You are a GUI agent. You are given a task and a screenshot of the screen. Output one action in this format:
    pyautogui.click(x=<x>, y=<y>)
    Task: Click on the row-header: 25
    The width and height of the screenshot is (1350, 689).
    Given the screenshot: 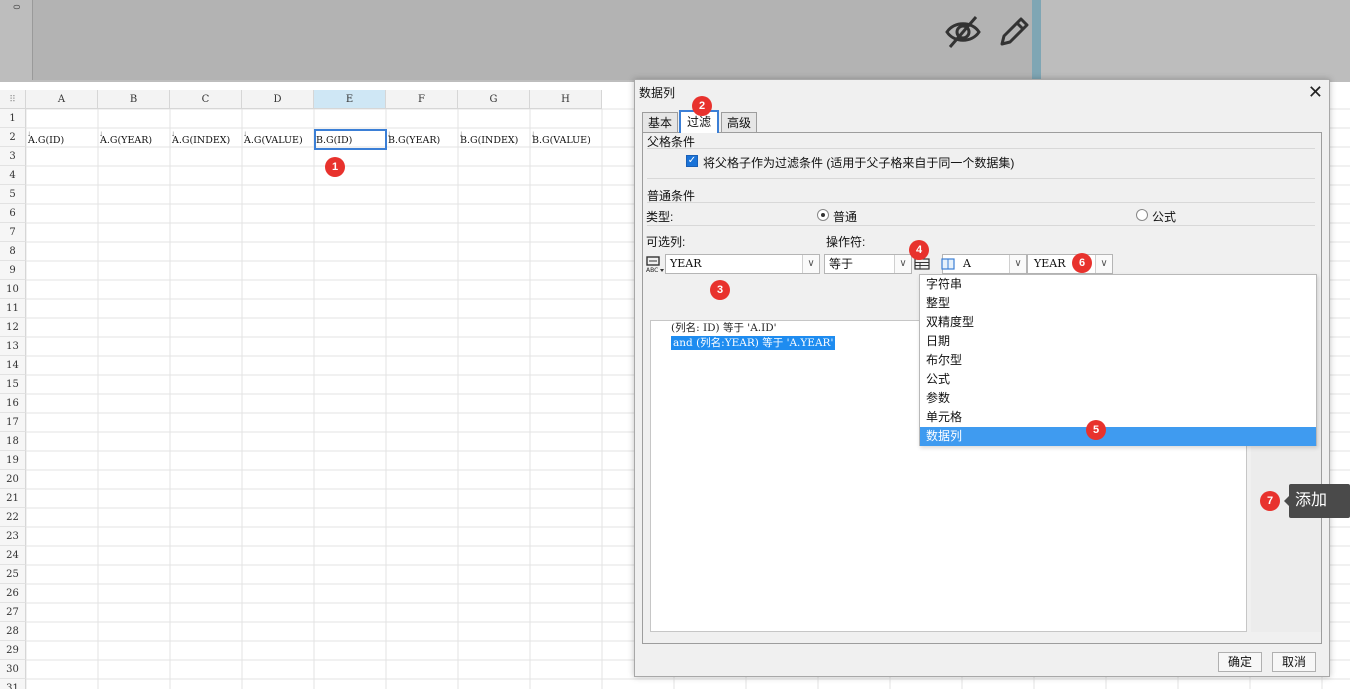 What is the action you would take?
    pyautogui.click(x=13, y=574)
    